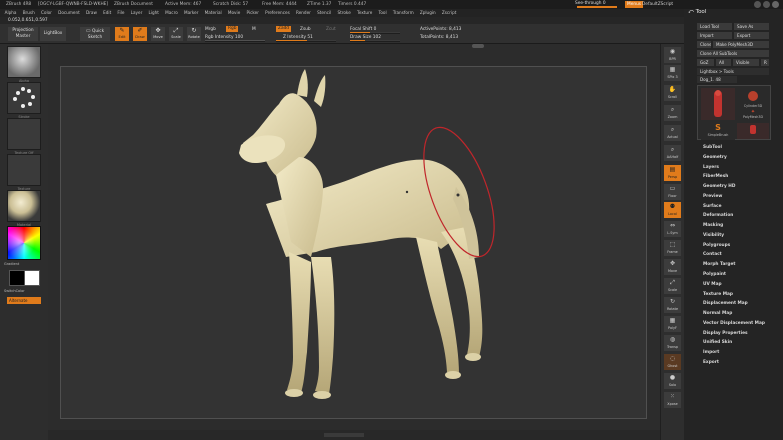 This screenshot has width=783, height=440. I want to click on scale-button: ⤢ Scale, so click(176, 34).